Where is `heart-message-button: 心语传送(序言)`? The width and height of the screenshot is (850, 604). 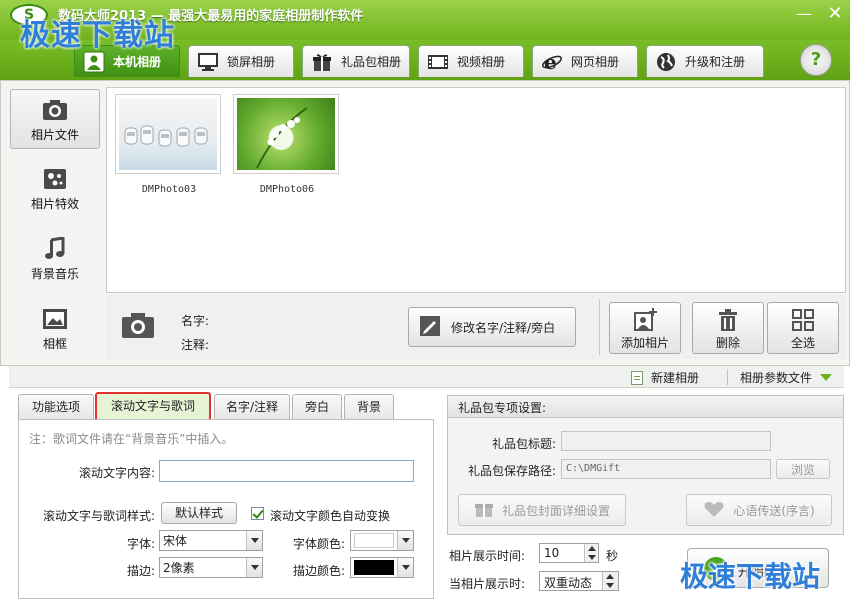 heart-message-button: 心语传送(序言) is located at coordinates (759, 510).